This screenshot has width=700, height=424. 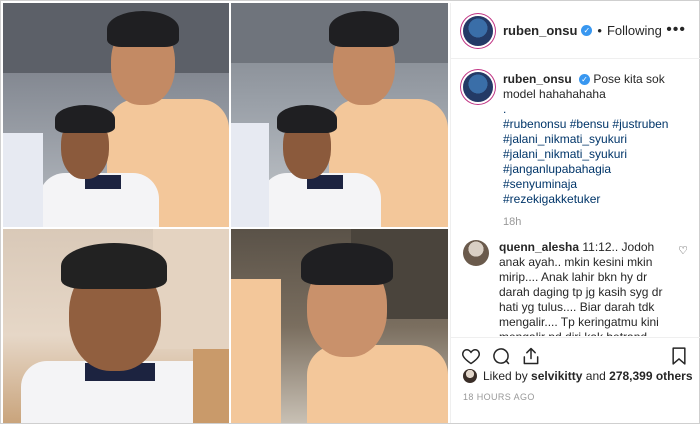 What do you see at coordinates (595, 124) in the screenshot?
I see `hashtag-line: #rubenonsu #bensu #justruben` at bounding box center [595, 124].